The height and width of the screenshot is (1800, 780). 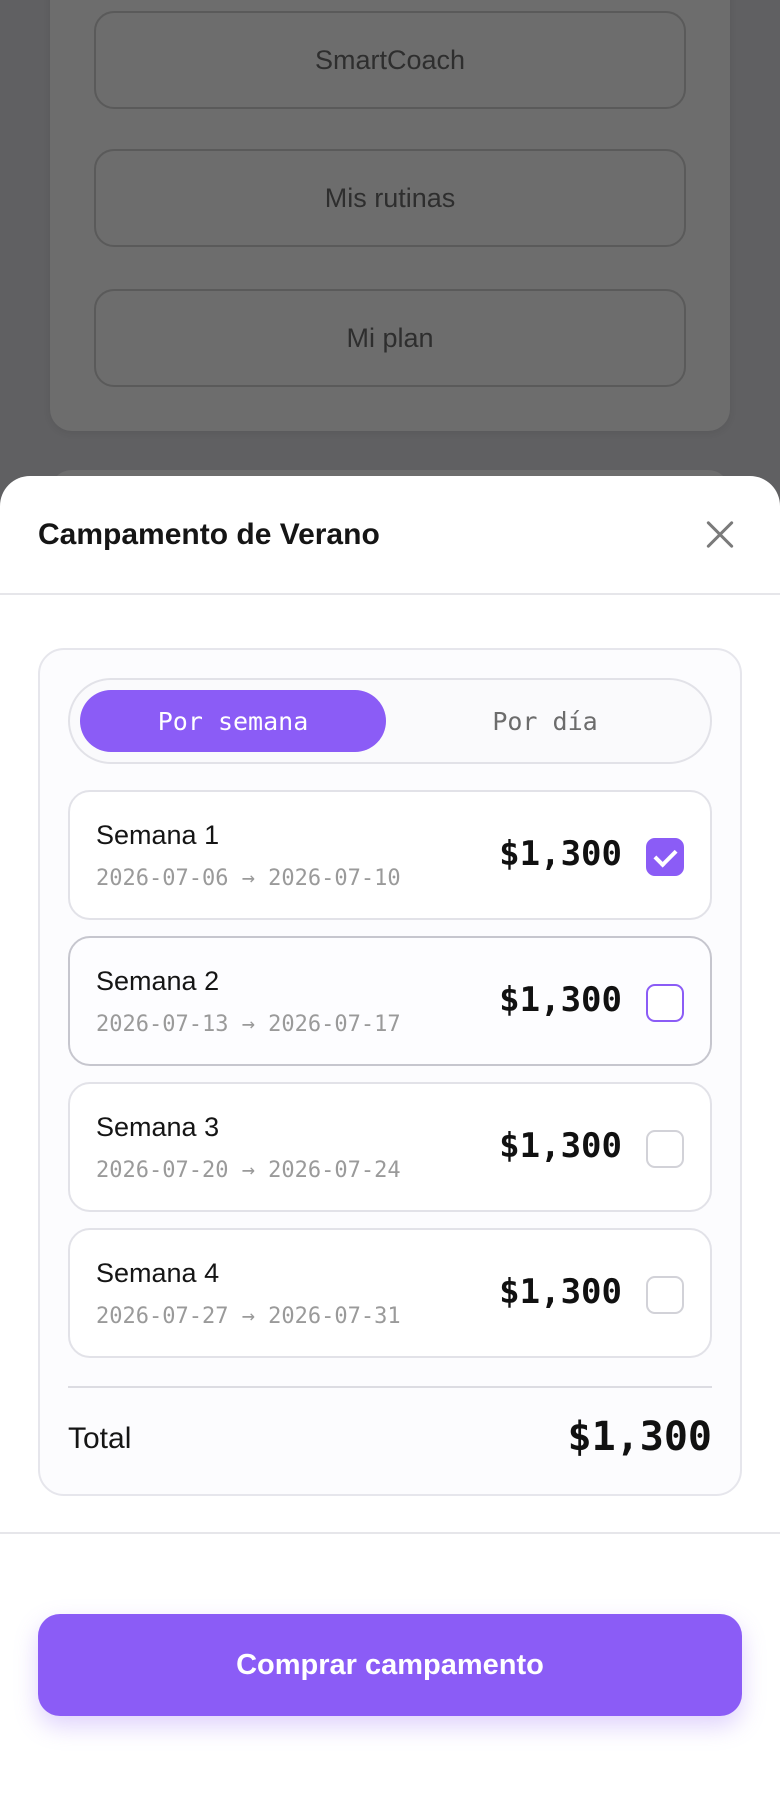 What do you see at coordinates (158, 835) in the screenshot?
I see `week-name: Semana 1` at bounding box center [158, 835].